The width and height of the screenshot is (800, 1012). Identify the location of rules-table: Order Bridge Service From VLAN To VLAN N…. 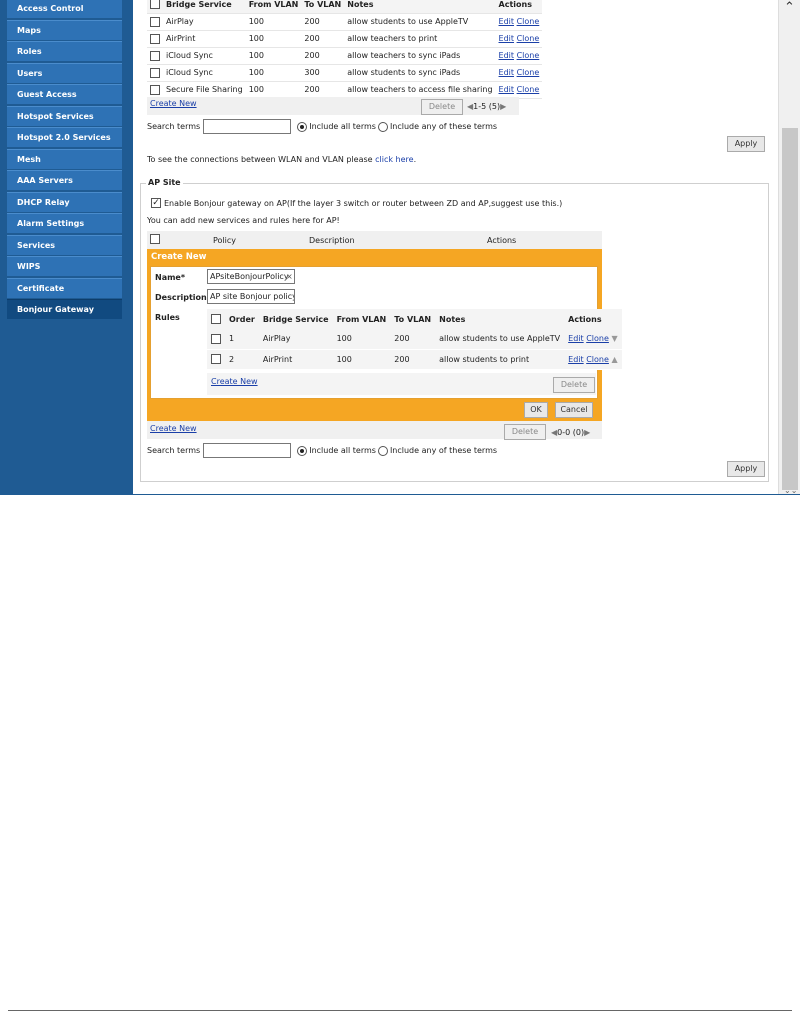
(414, 339).